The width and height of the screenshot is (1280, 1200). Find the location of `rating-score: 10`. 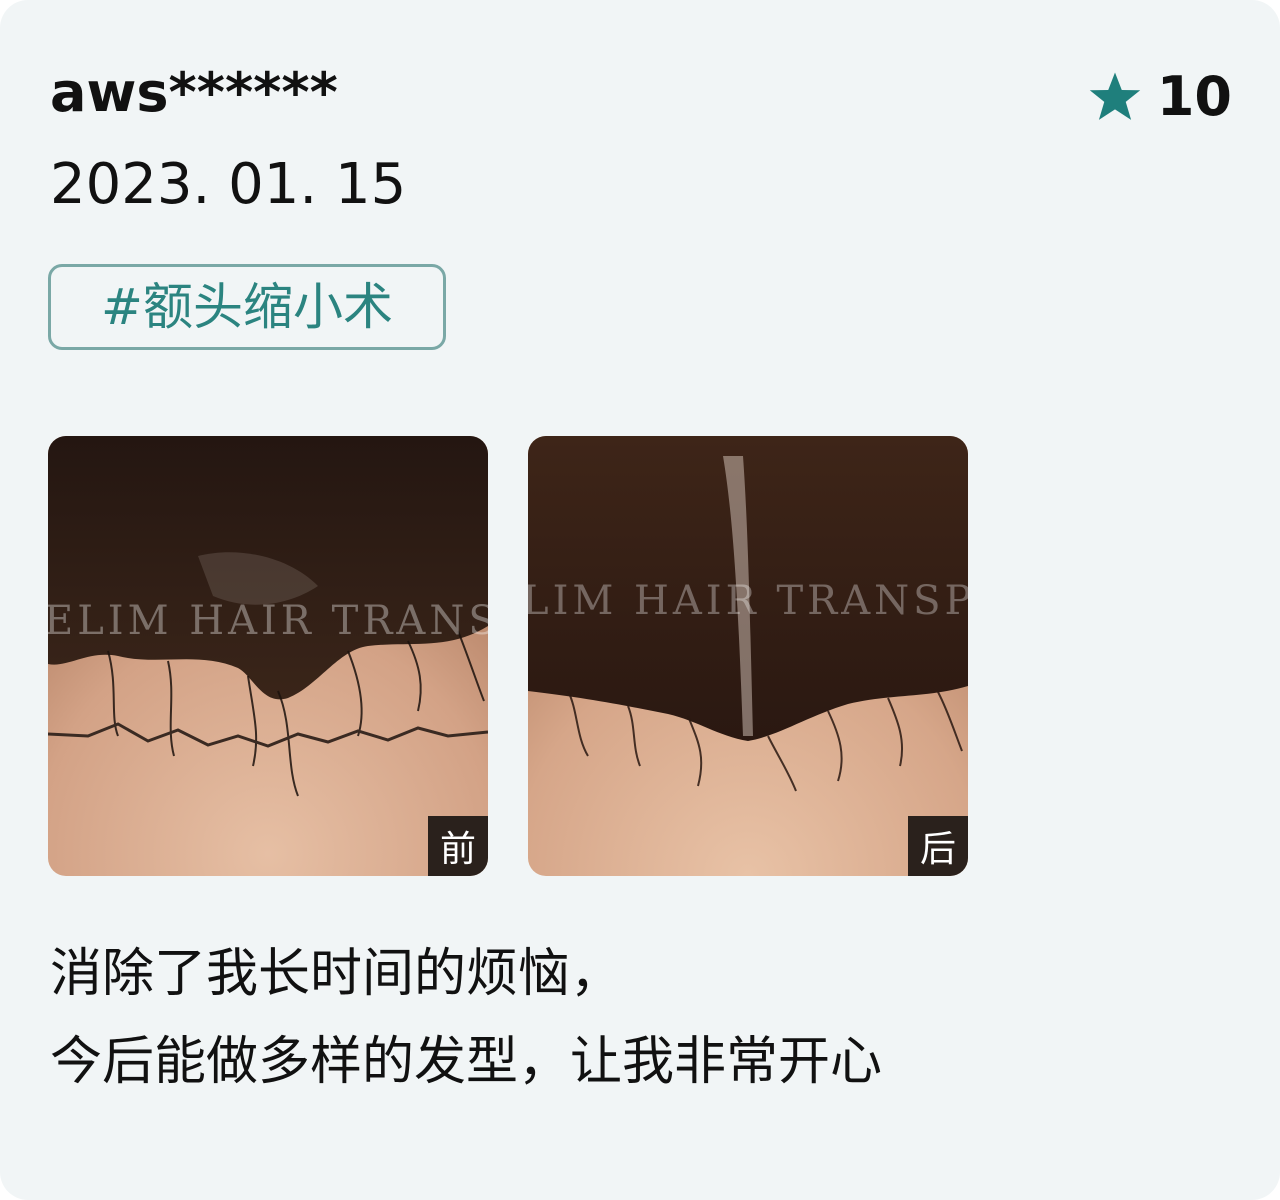

rating-score: 10 is located at coordinates (1194, 96).